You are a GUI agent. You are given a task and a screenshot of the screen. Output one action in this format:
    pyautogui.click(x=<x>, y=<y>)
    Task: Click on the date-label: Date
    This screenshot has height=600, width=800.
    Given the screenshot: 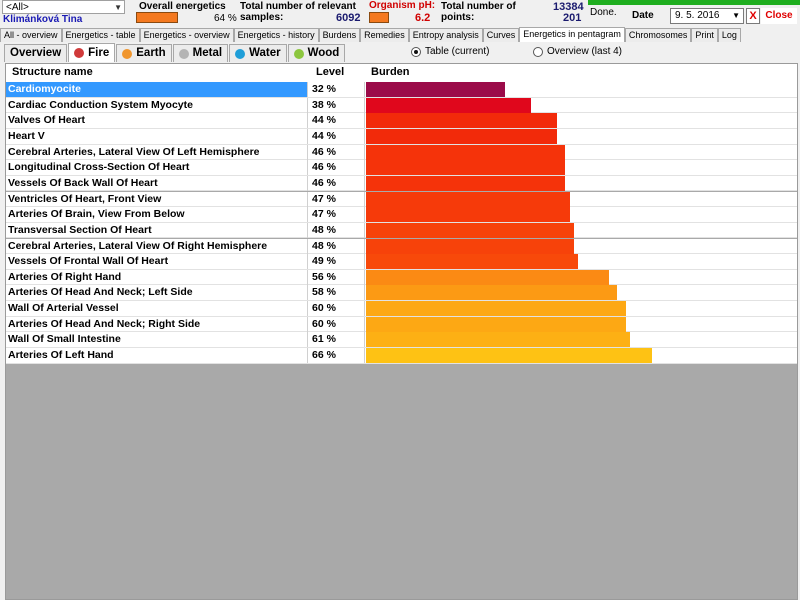 What is the action you would take?
    pyautogui.click(x=643, y=15)
    